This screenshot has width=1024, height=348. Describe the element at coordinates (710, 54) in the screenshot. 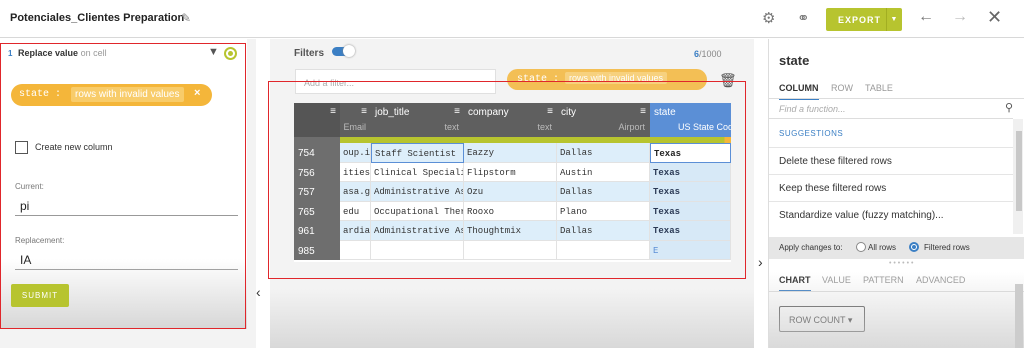

I see `row-count-total: /1000` at that location.